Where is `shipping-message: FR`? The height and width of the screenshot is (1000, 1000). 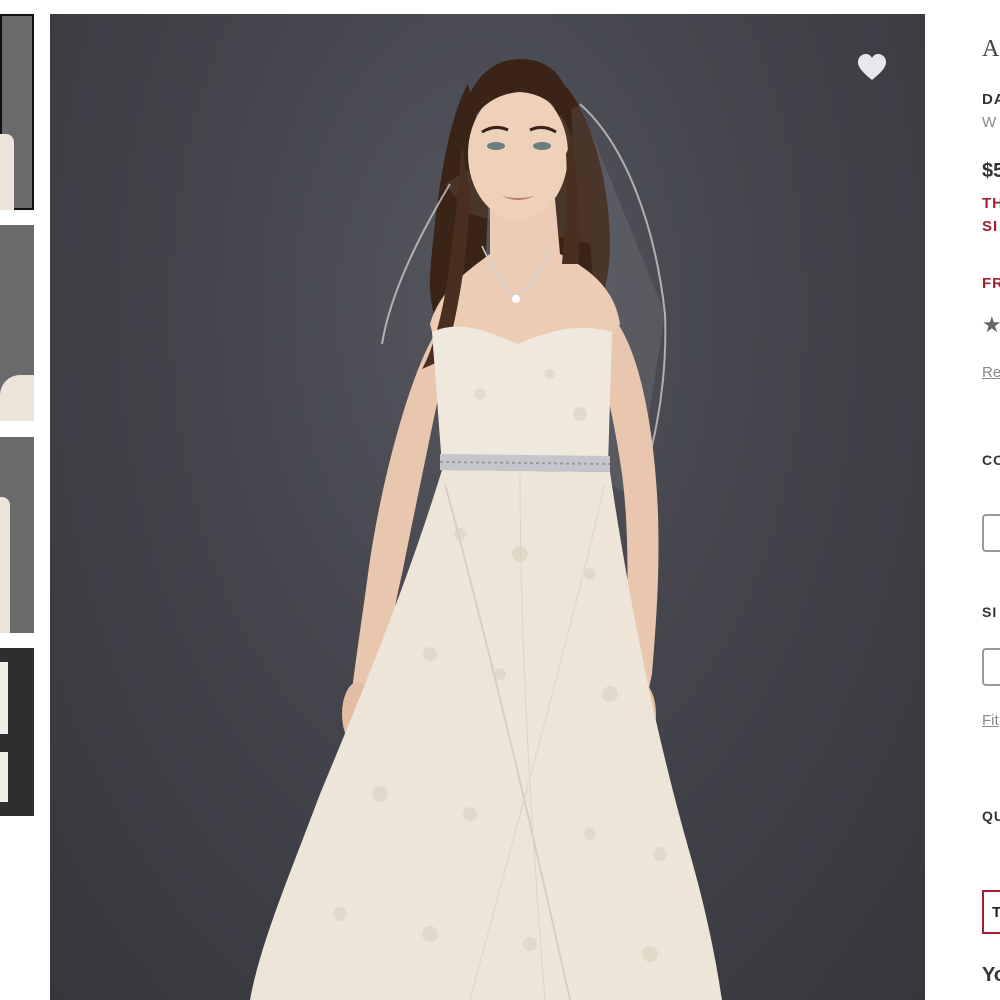
shipping-message: FR is located at coordinates (991, 283).